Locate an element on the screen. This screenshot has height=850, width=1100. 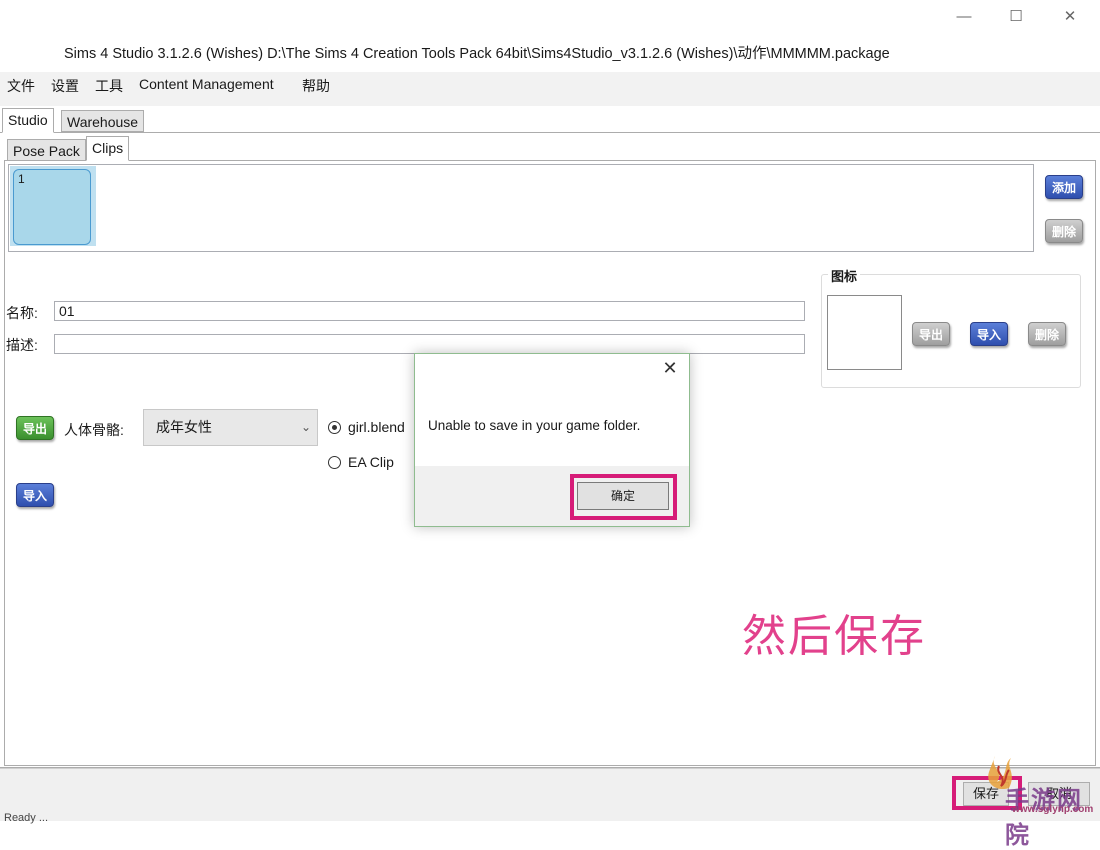
menu-content-management: Content Management is located at coordinates (206, 84).